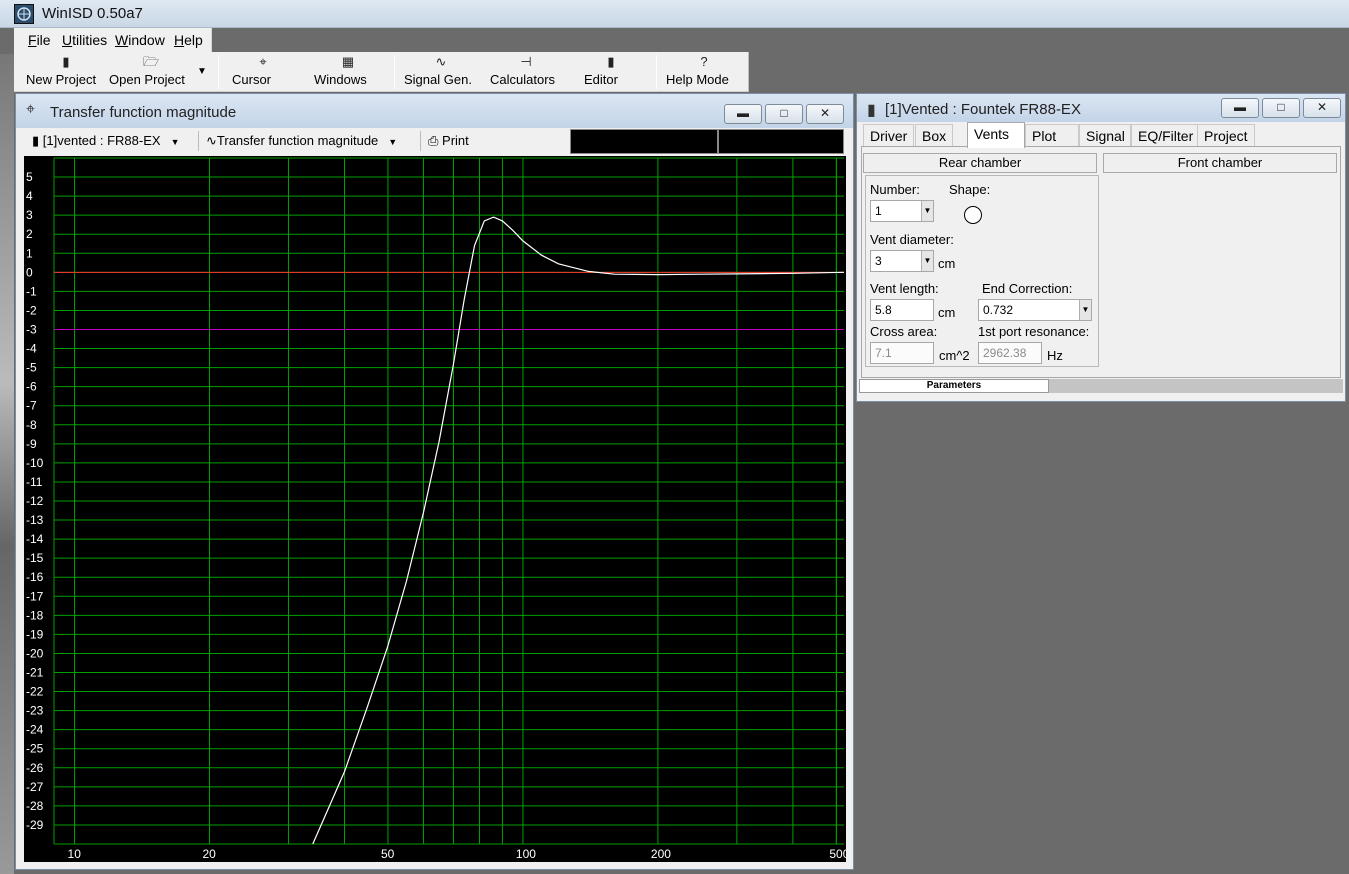 Image resolution: width=1349 pixels, height=874 pixels. Describe the element at coordinates (983, 109) in the screenshot. I see `vented-window-title: [1]Vented : Fountek FR88-EX` at that location.